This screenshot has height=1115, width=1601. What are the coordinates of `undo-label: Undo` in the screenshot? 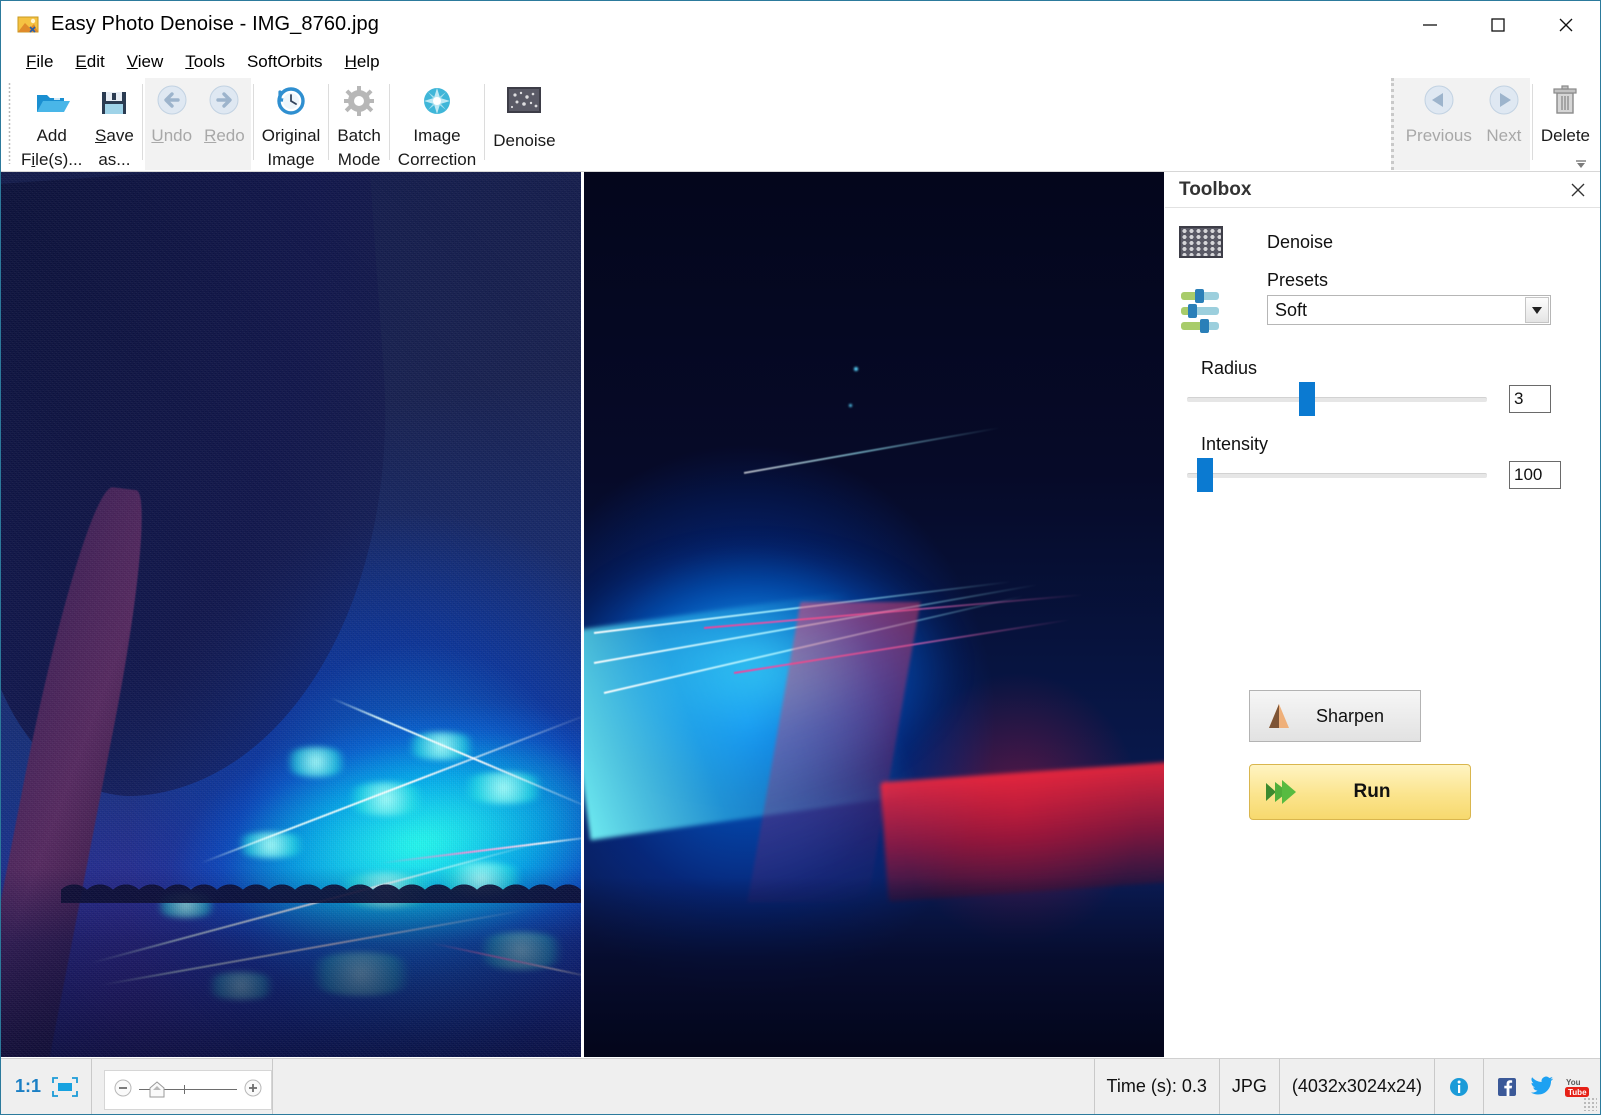 It's located at (172, 135).